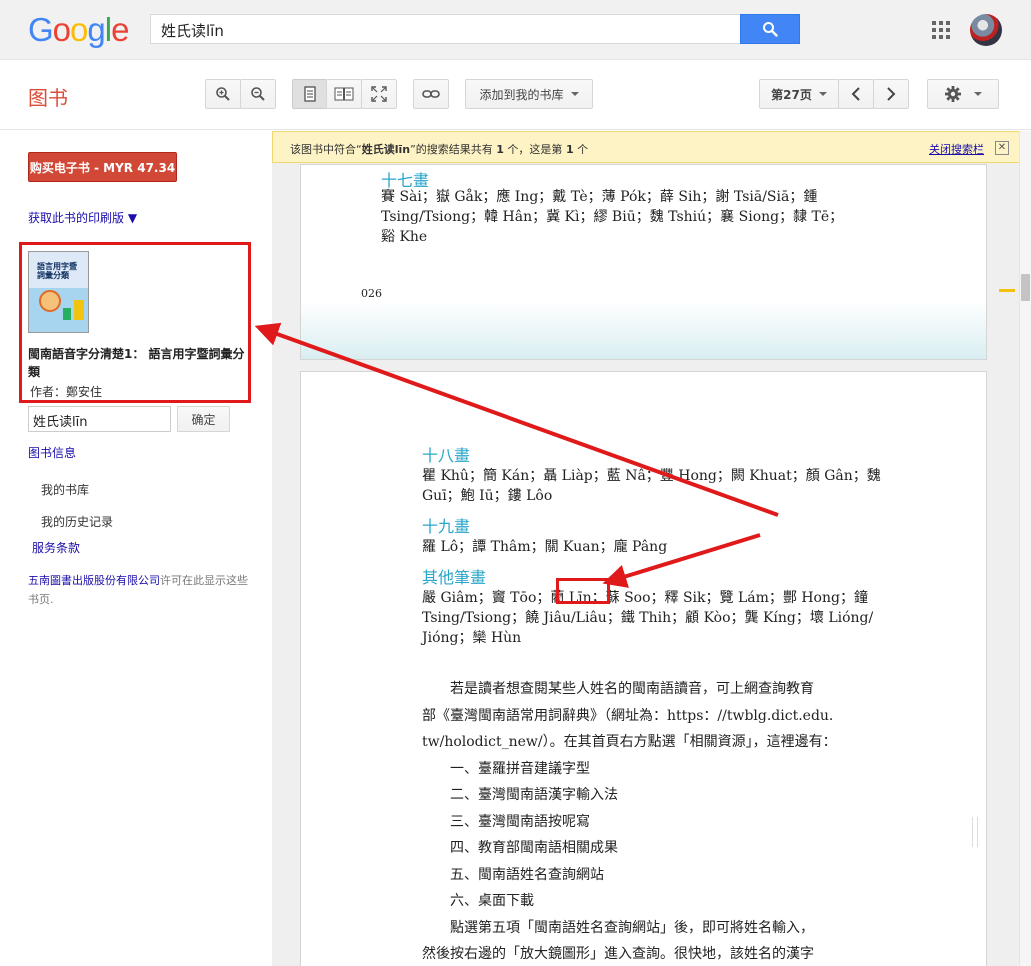 This screenshot has width=1031, height=966. What do you see at coordinates (1025, 548) in the screenshot?
I see `reader-scrollbar` at bounding box center [1025, 548].